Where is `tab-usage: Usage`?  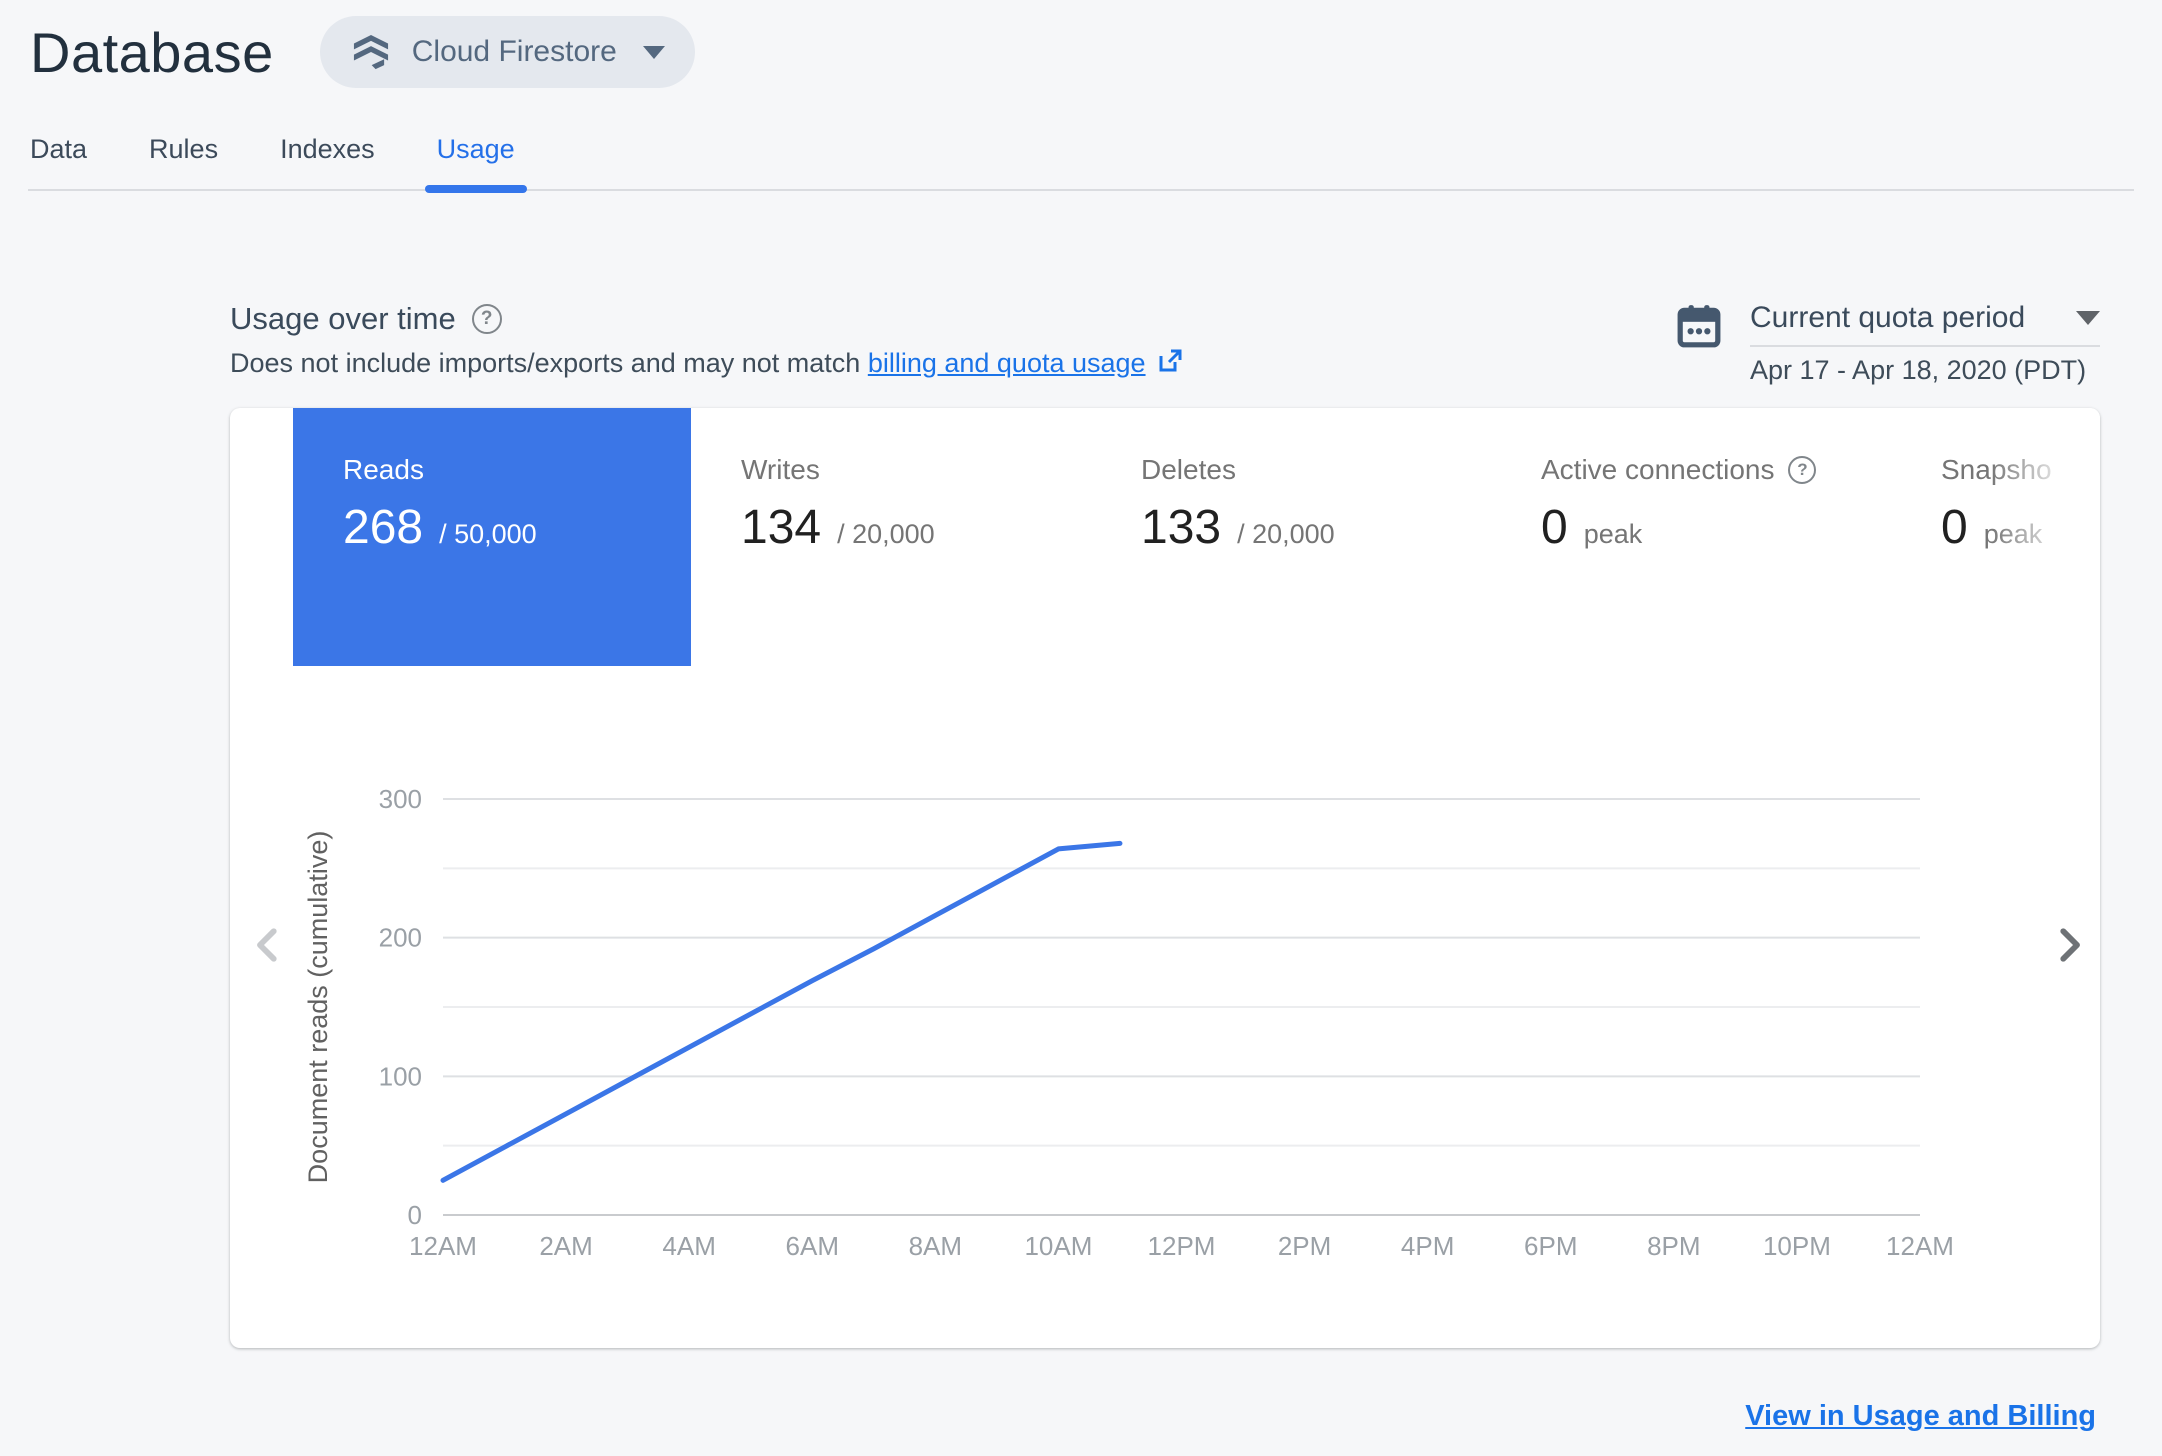 tab-usage: Usage is located at coordinates (475, 159).